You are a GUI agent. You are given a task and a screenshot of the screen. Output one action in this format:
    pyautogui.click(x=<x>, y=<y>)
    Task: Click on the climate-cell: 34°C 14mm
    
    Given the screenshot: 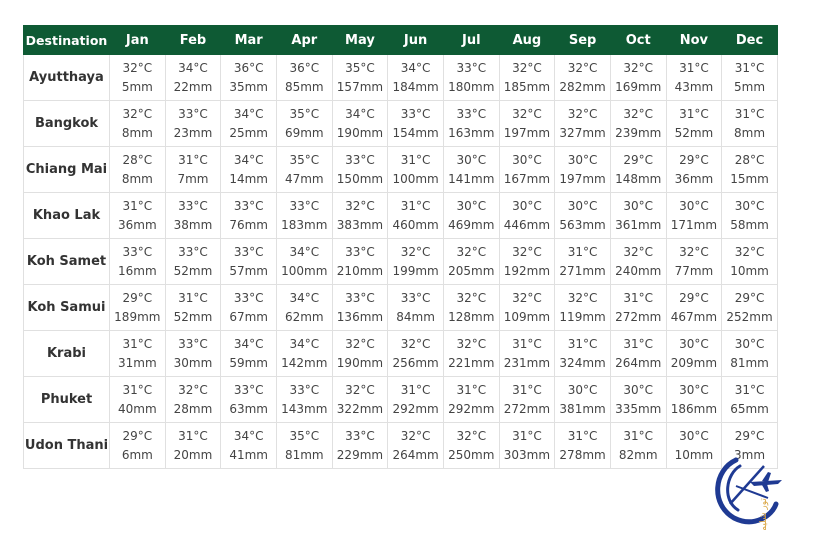 What is the action you would take?
    pyautogui.click(x=248, y=169)
    